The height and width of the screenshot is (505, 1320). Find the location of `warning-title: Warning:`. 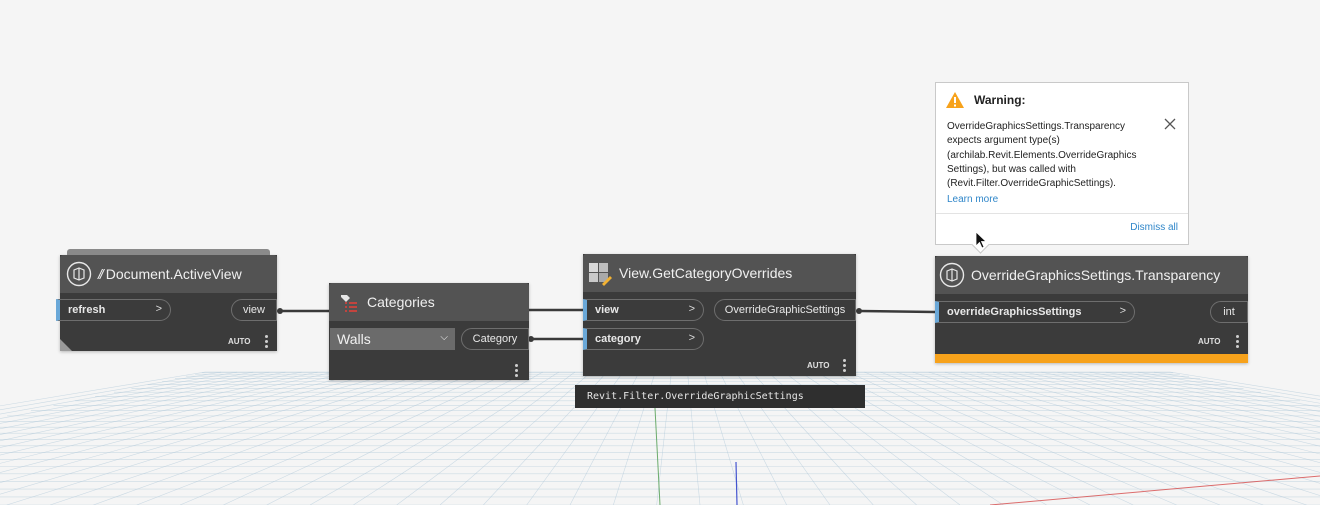

warning-title: Warning: is located at coordinates (1000, 100).